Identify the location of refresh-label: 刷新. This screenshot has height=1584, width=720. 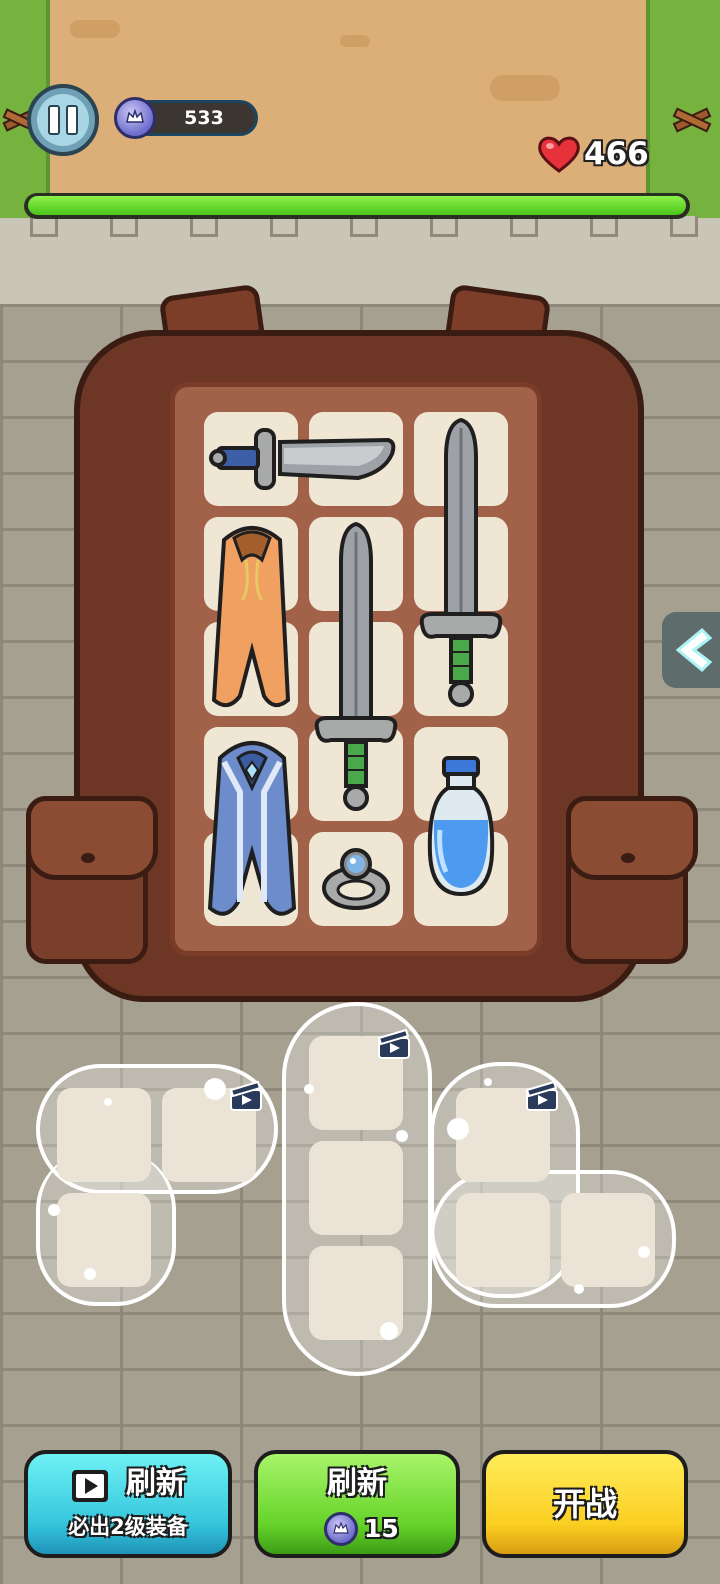
(357, 1483).